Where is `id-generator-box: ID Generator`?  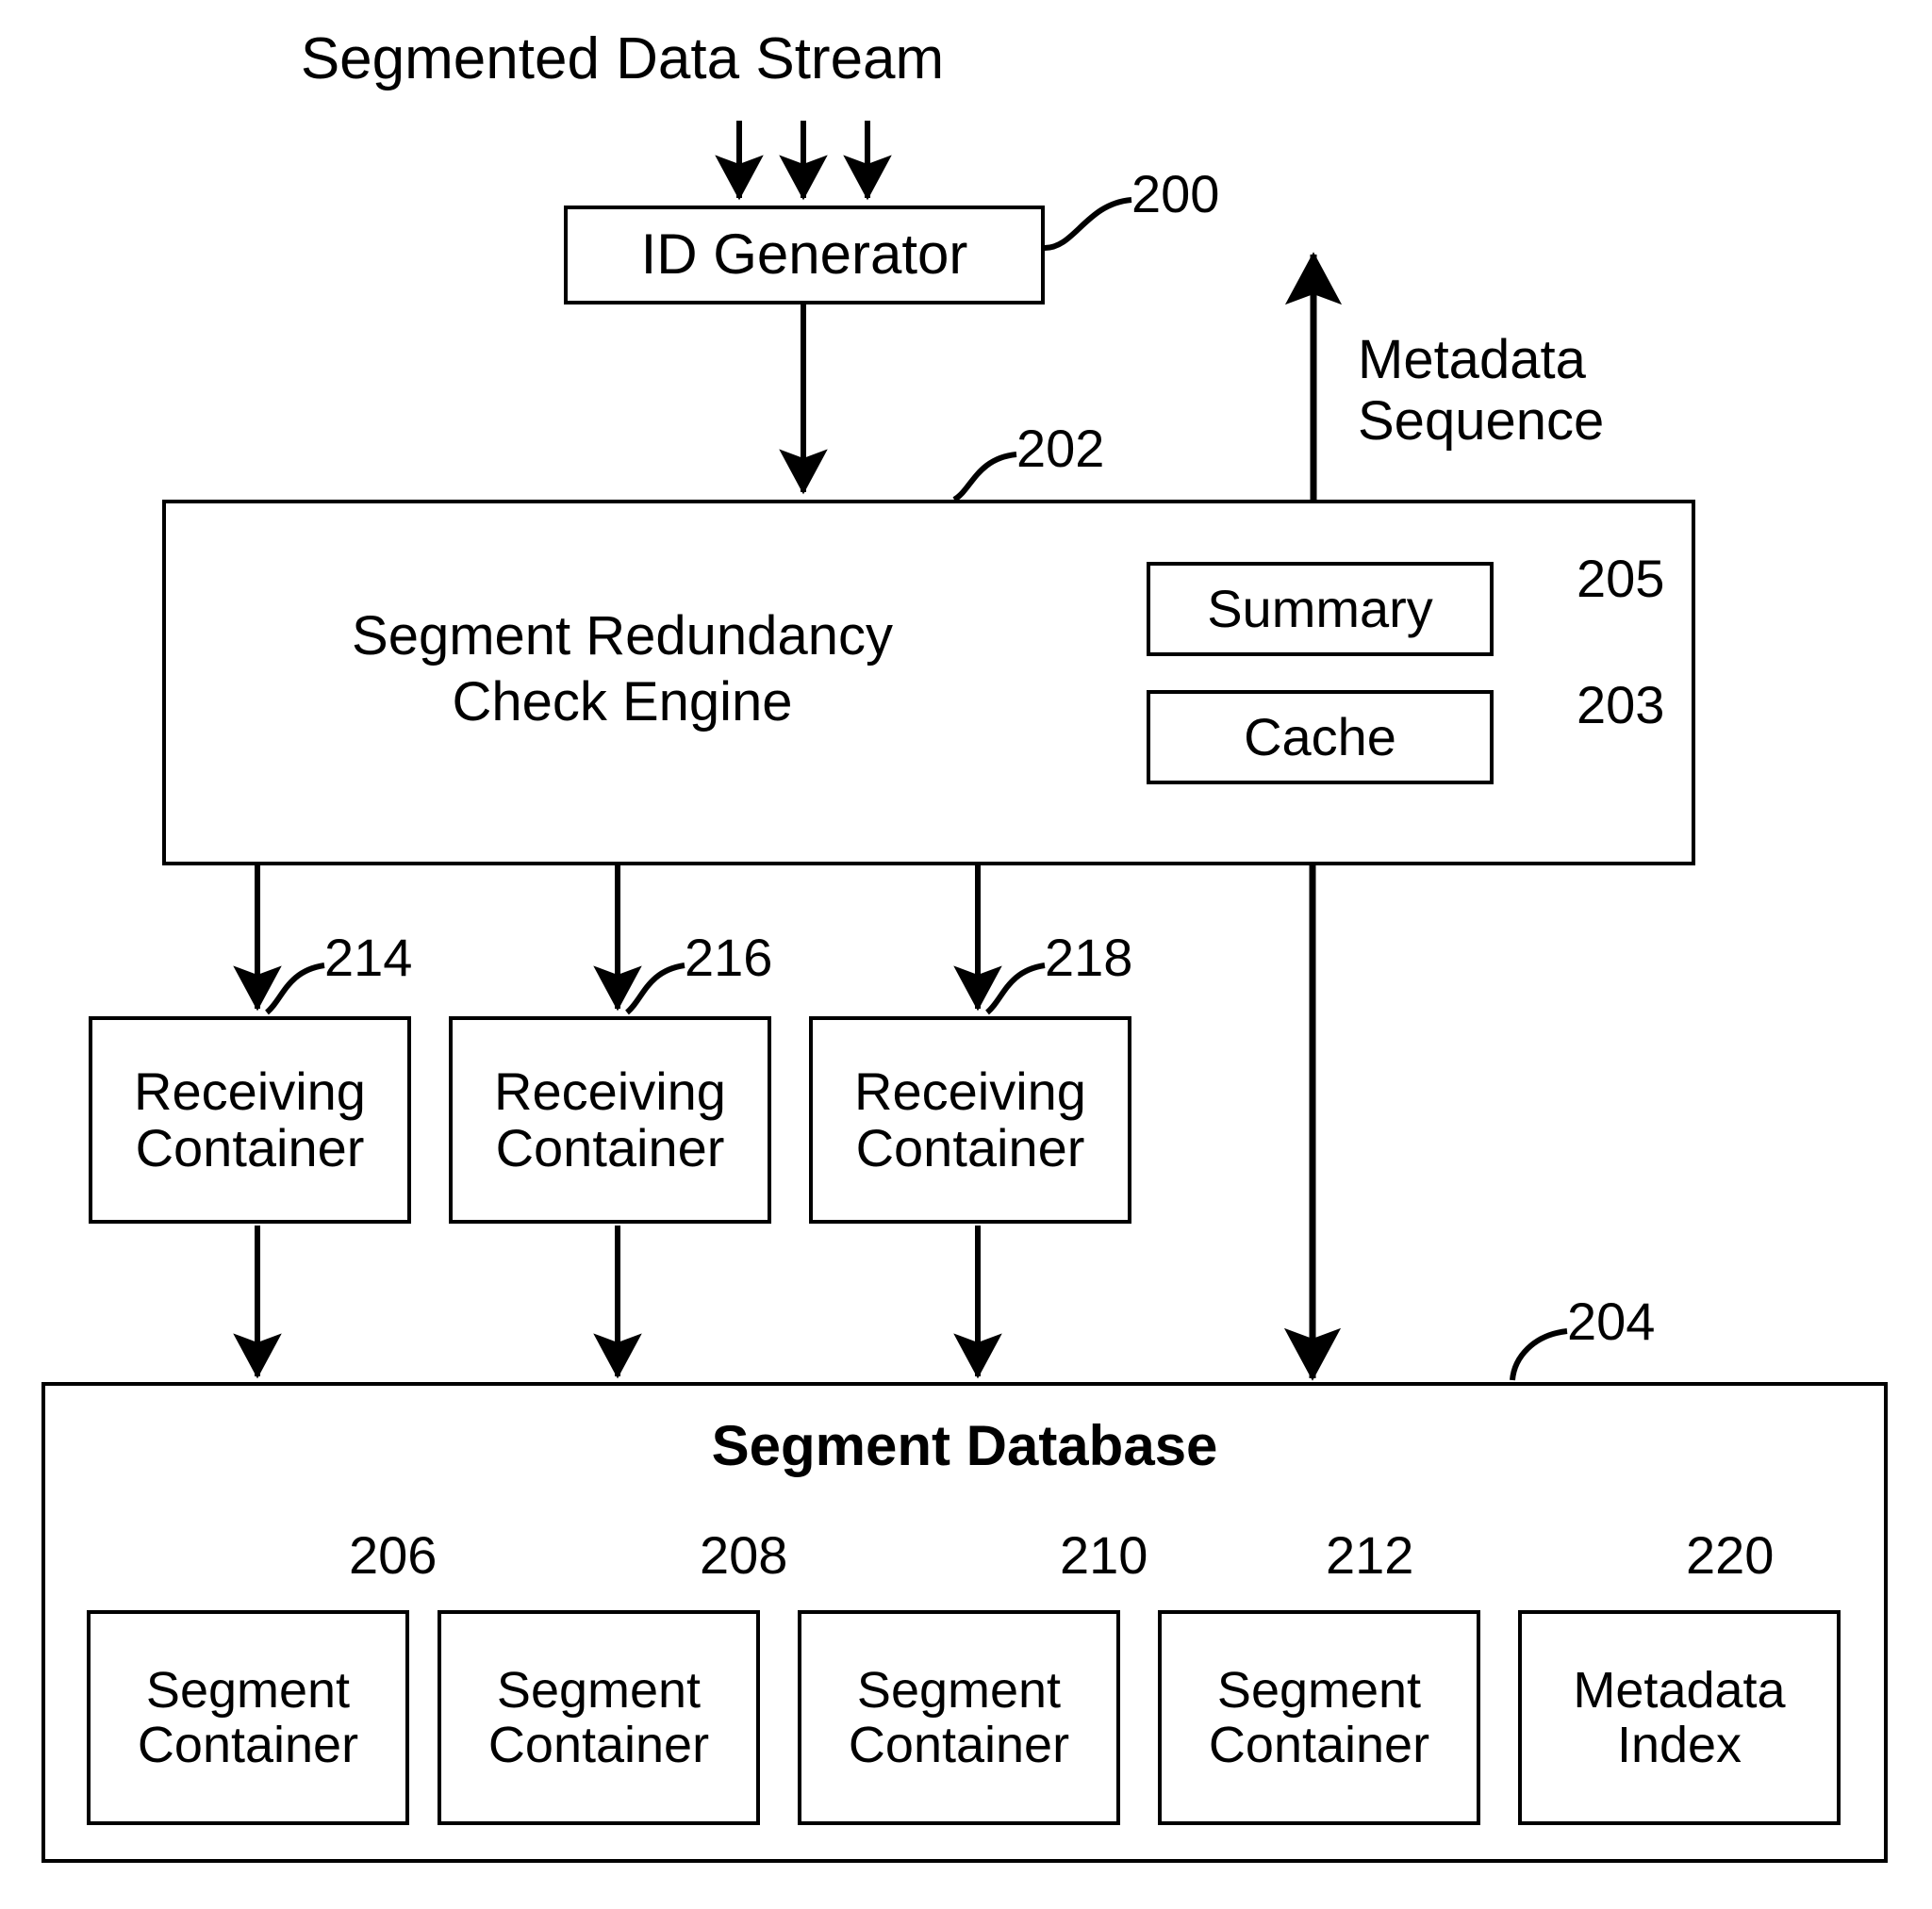
id-generator-box: ID Generator is located at coordinates (804, 255).